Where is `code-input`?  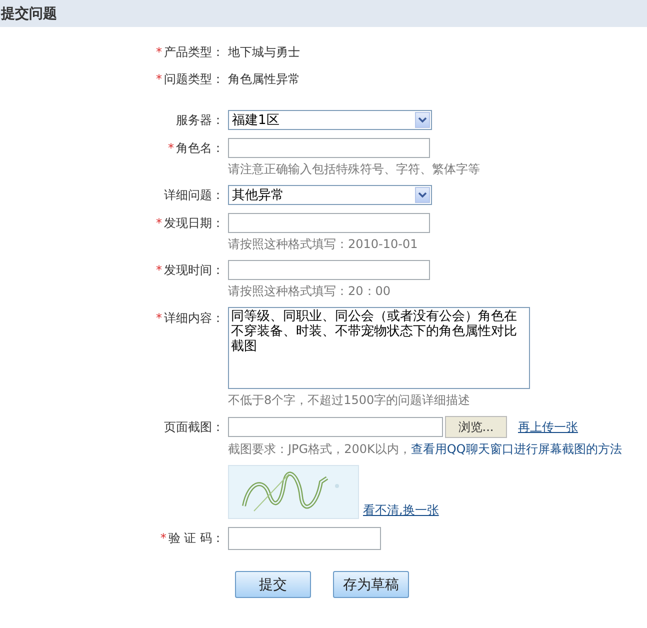 code-input is located at coordinates (304, 538).